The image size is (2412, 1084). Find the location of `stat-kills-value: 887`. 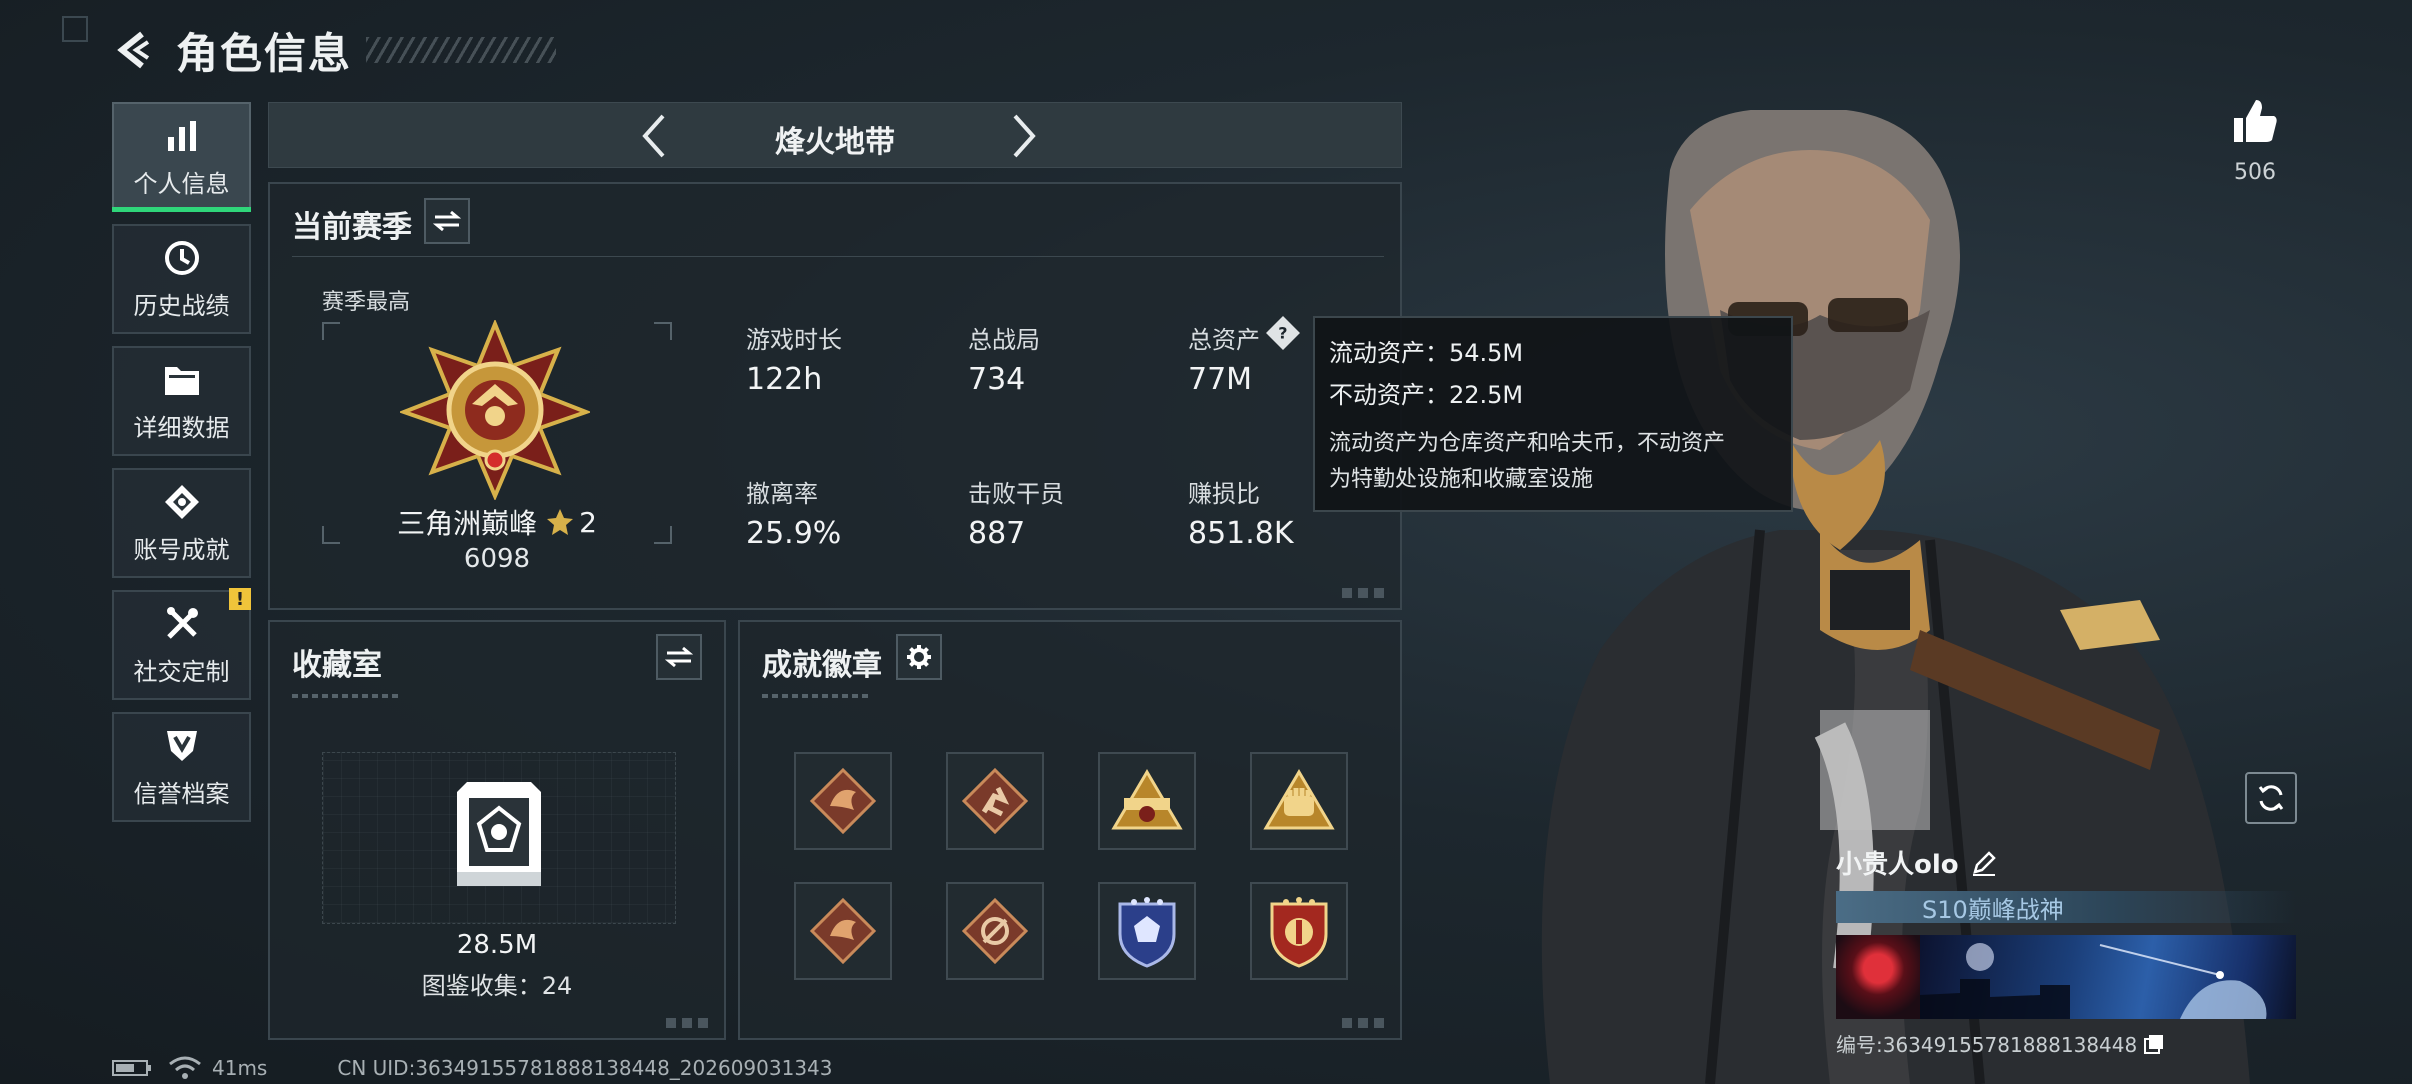

stat-kills-value: 887 is located at coordinates (997, 533).